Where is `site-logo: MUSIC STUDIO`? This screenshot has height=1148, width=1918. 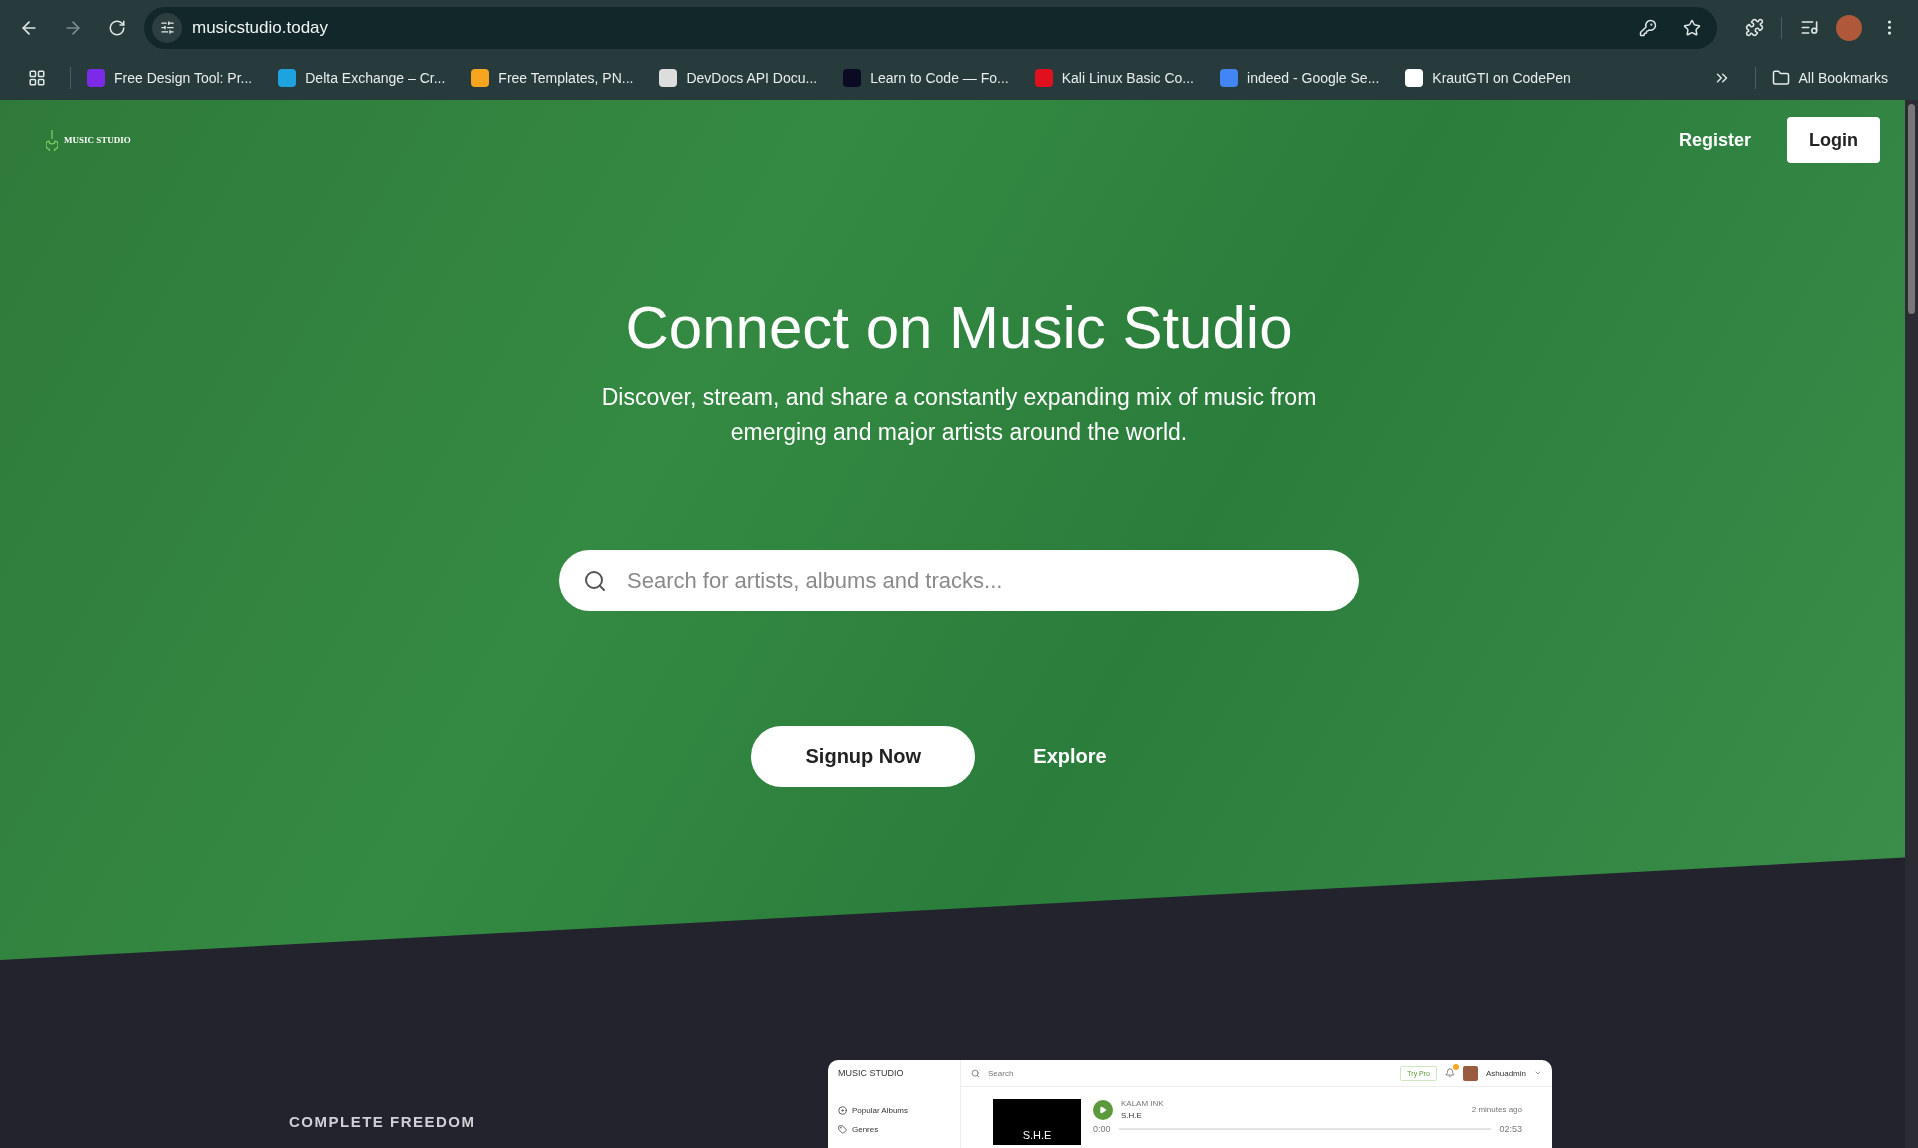
site-logo: MUSIC STUDIO is located at coordinates (88, 140).